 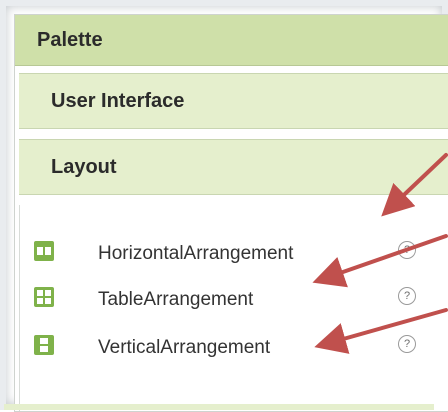 What do you see at coordinates (233, 167) in the screenshot?
I see `category-layout: Layout` at bounding box center [233, 167].